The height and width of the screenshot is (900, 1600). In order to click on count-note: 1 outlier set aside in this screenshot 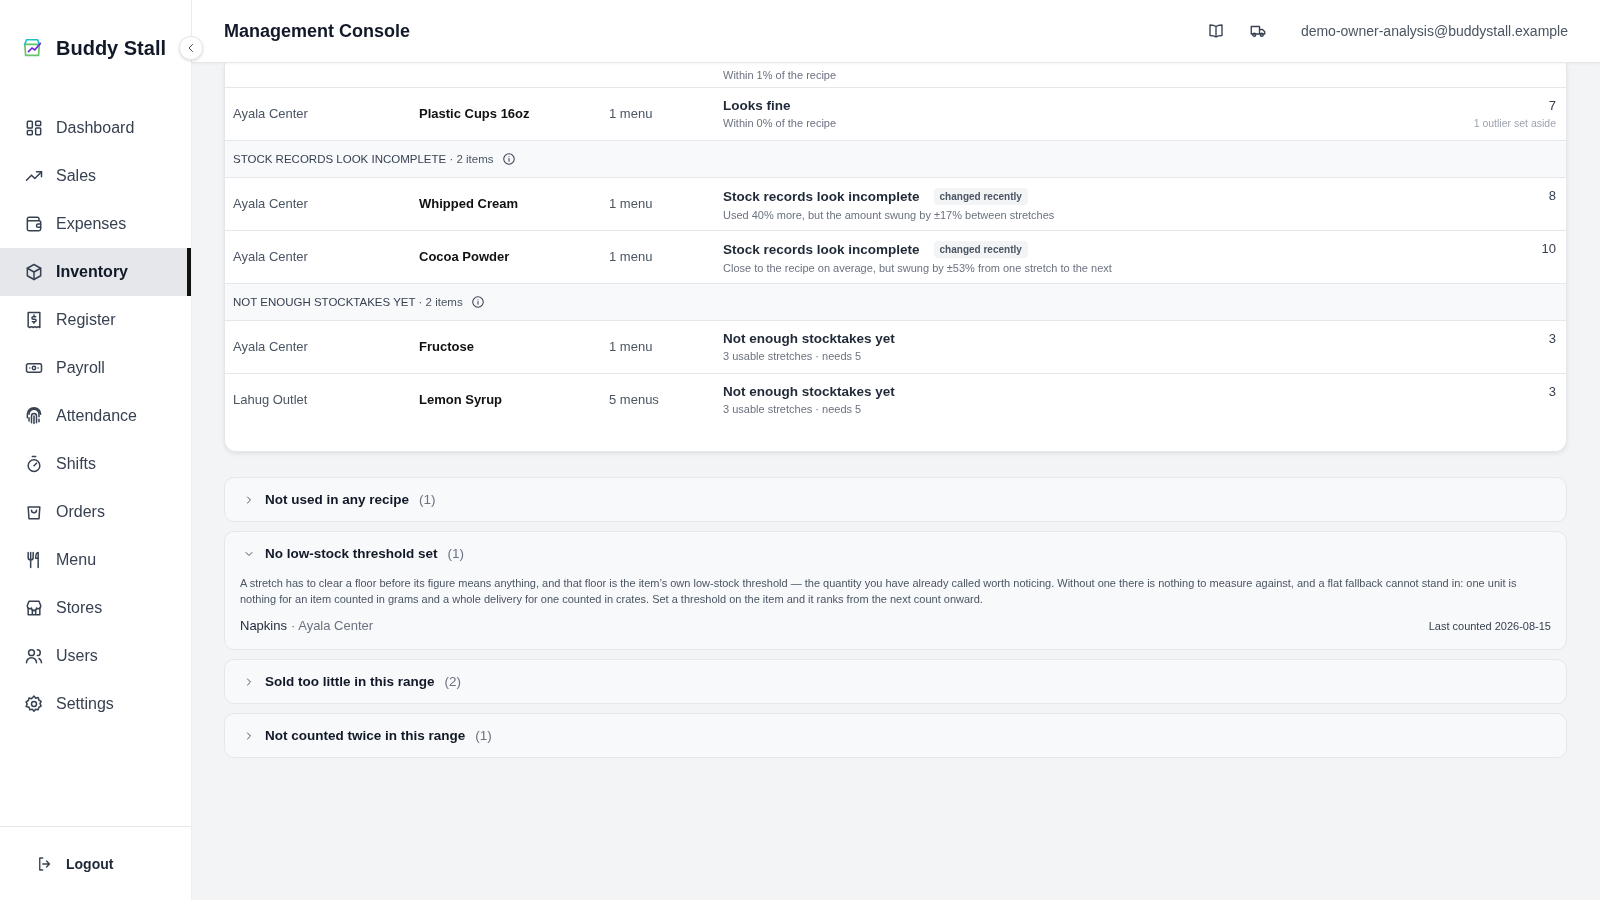, I will do `click(1514, 123)`.